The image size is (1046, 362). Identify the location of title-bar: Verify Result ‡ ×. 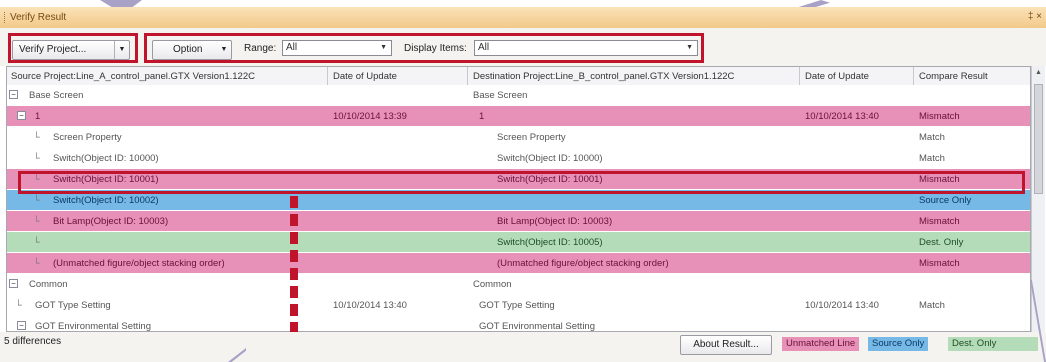
(523, 18).